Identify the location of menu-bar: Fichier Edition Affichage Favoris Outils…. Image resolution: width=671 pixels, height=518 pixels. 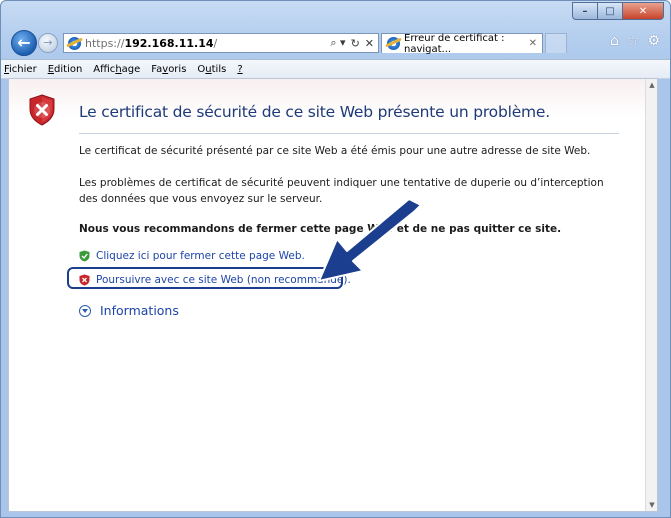
(335, 69).